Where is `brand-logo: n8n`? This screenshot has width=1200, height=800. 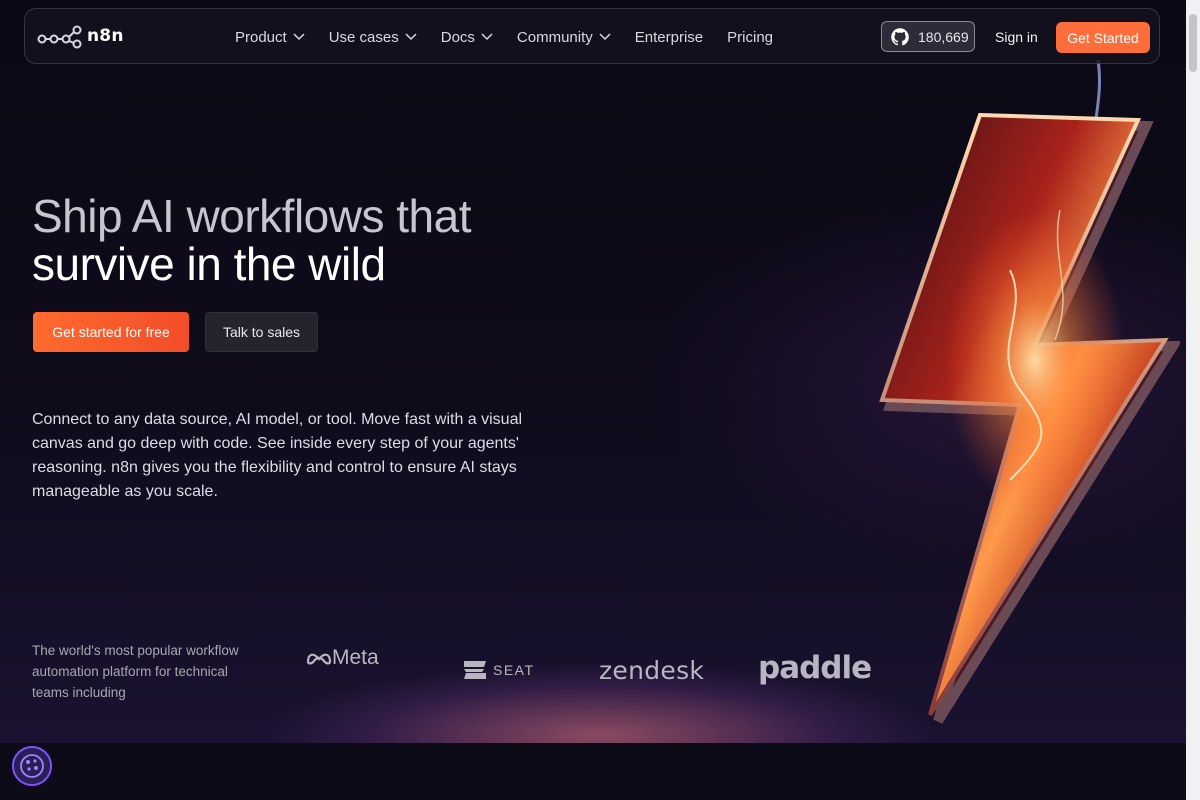
brand-logo: n8n is located at coordinates (80, 36).